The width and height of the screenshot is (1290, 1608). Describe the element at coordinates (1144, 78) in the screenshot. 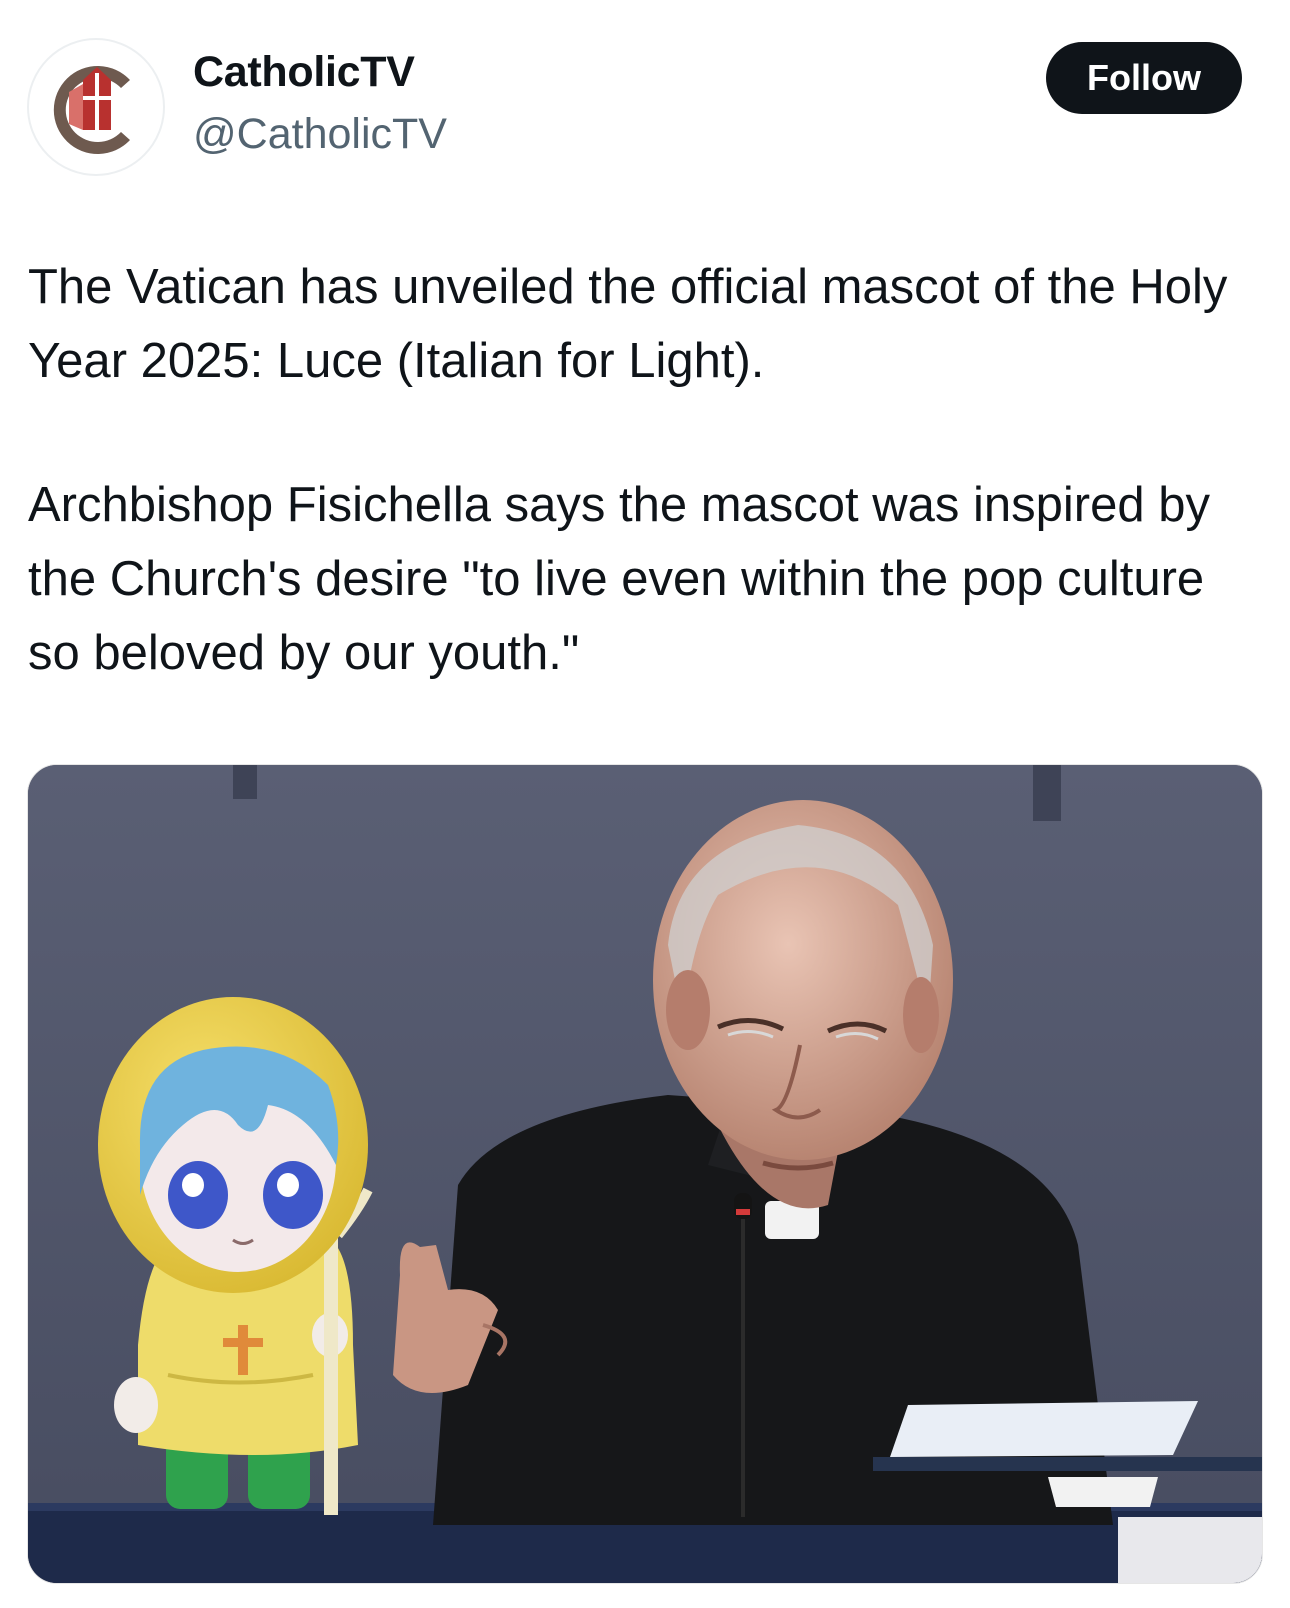

I see `follow-button: Follow` at that location.